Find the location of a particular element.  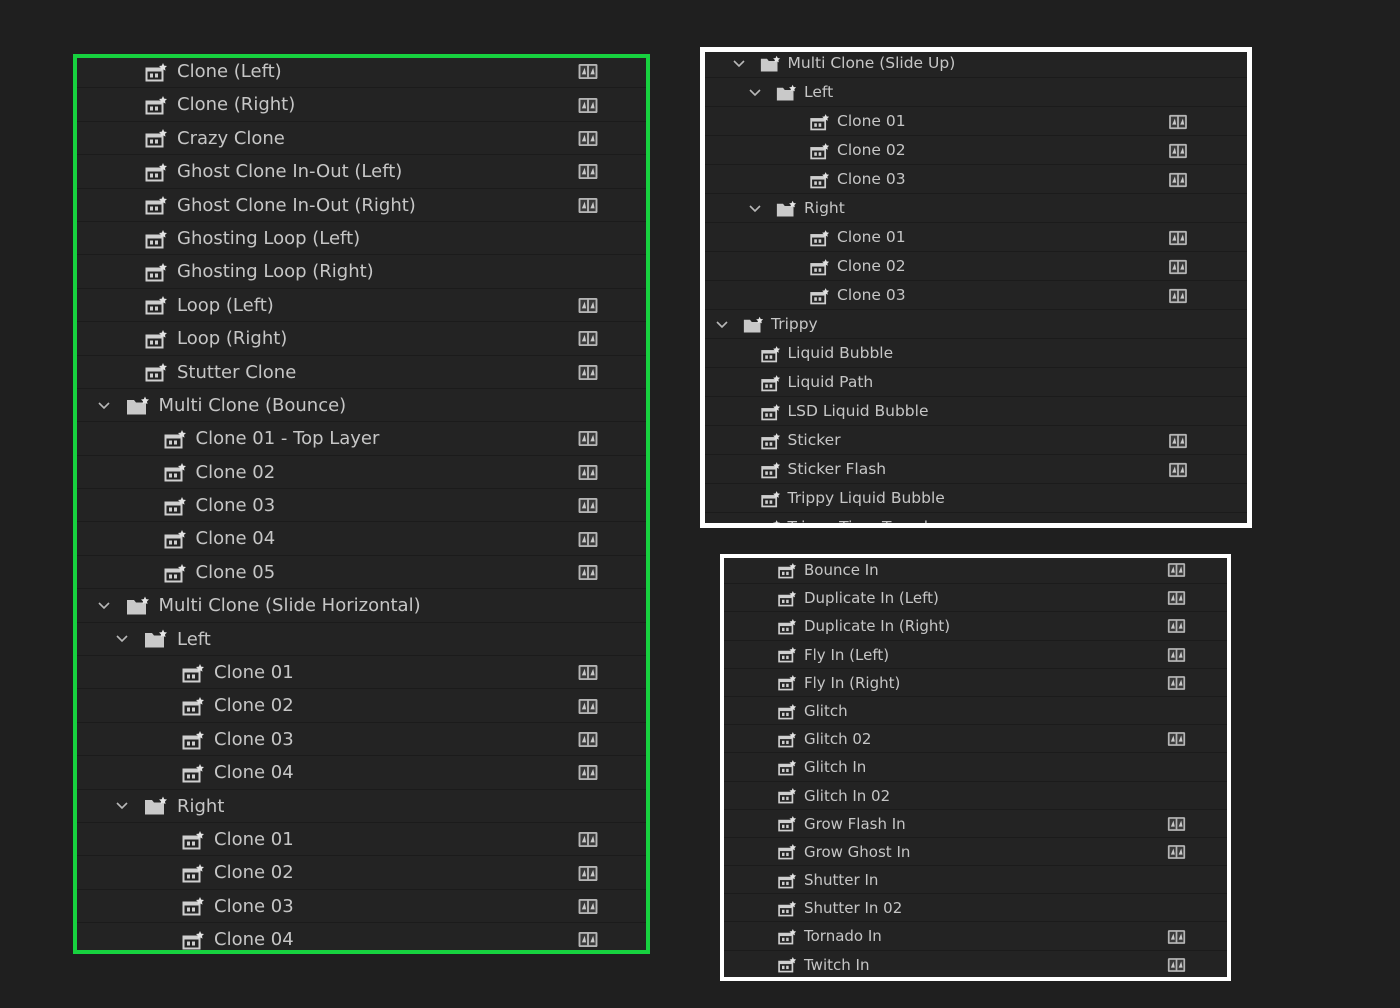

preset-row-clone-05: Clone 05 is located at coordinates (361, 573).